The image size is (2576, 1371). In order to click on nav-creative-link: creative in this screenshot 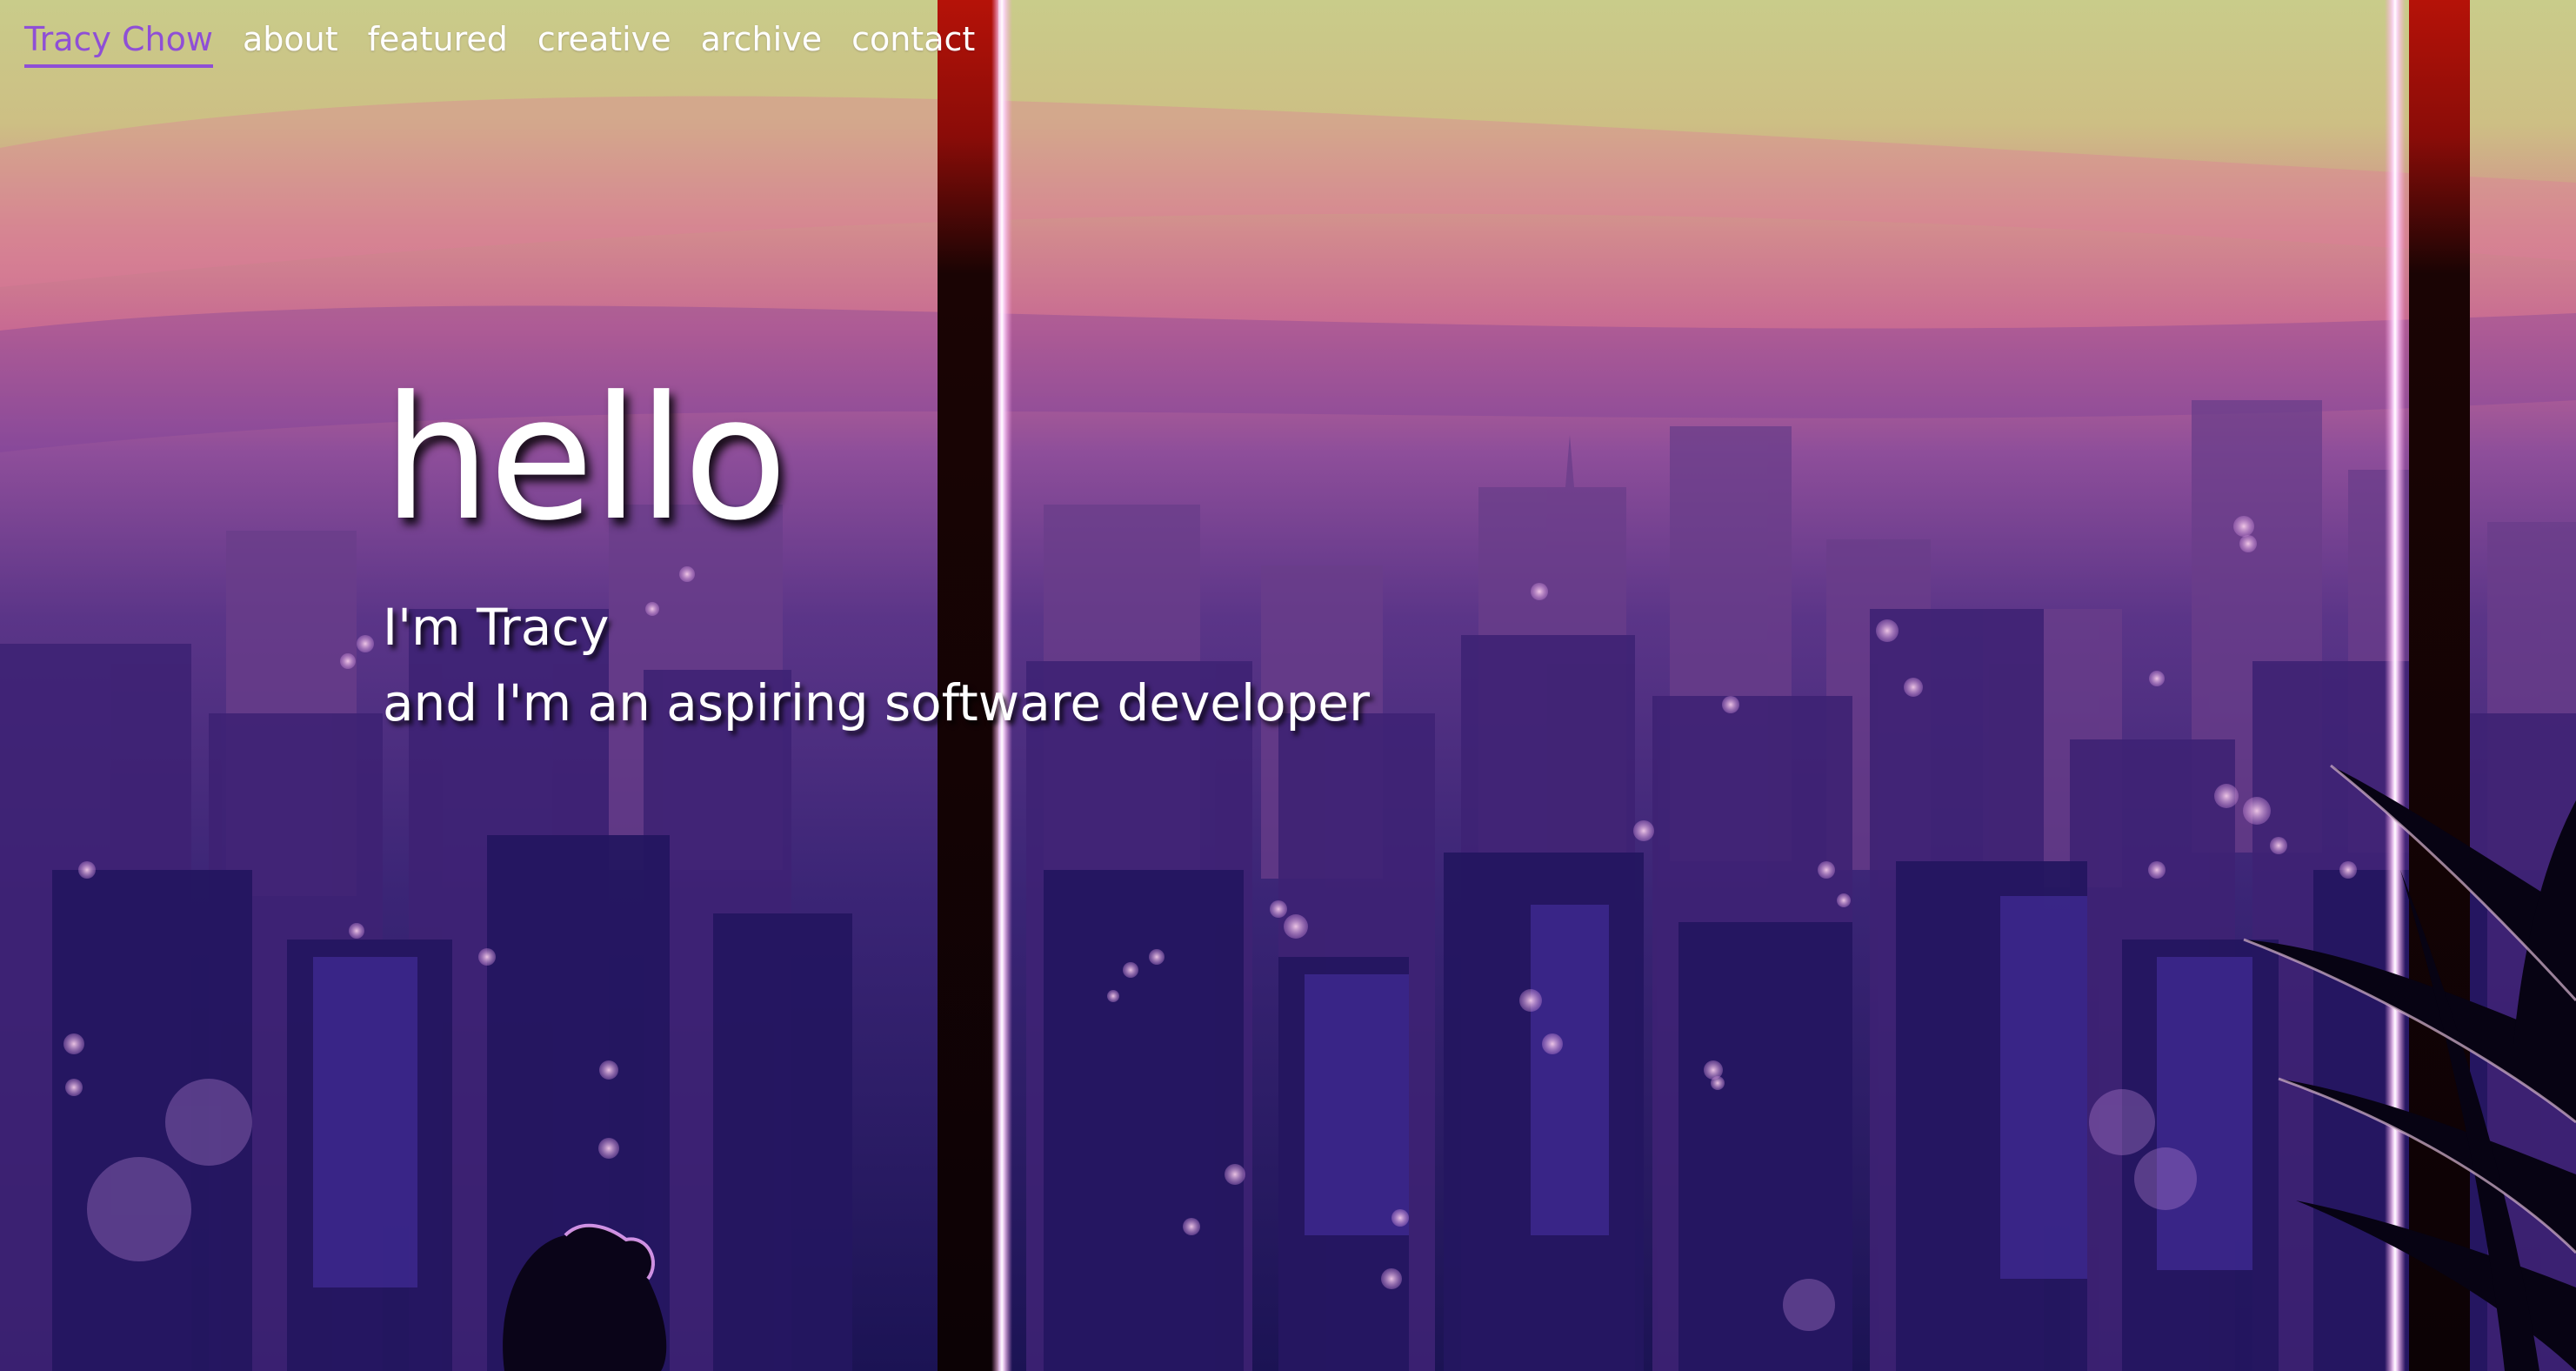, I will do `click(604, 45)`.